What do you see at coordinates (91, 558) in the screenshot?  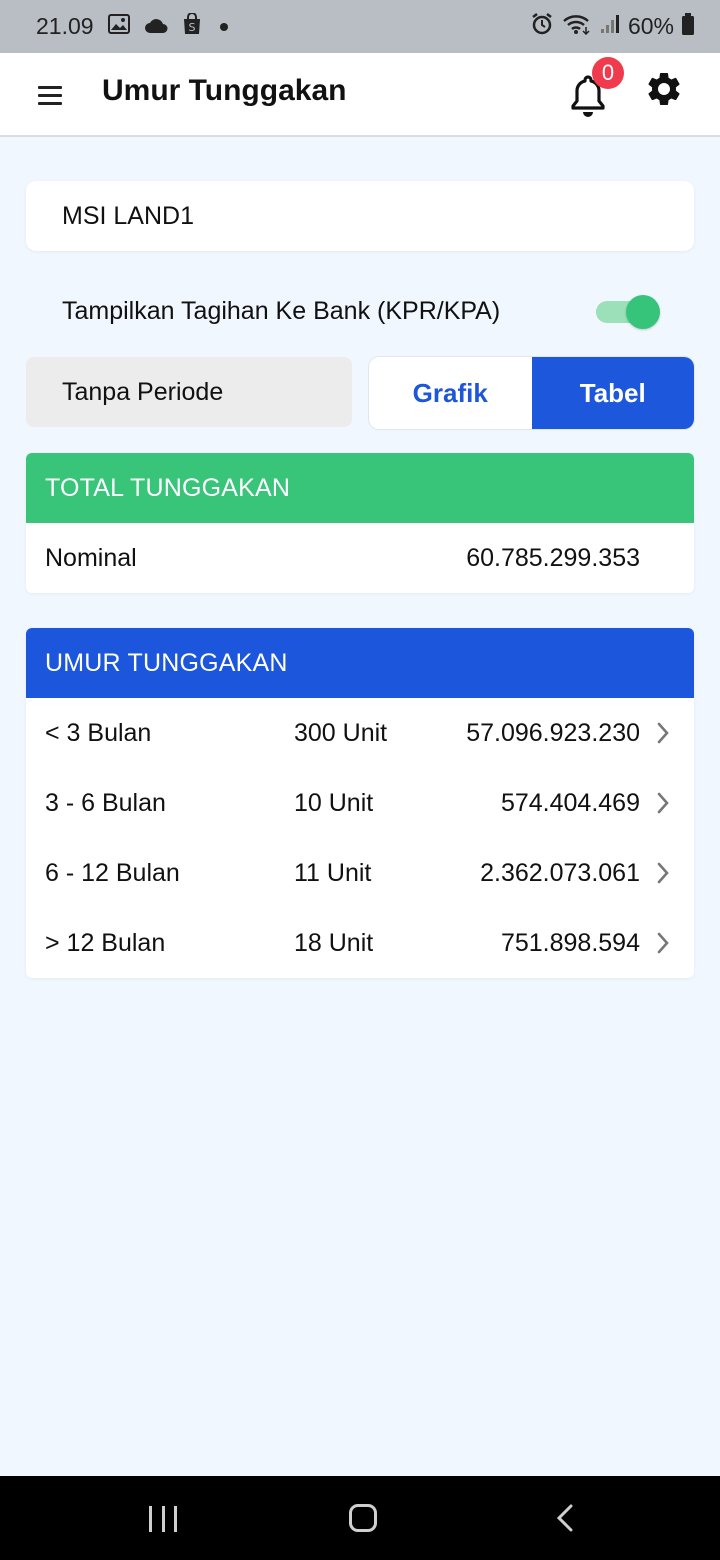 I see `nominal-label: Nominal` at bounding box center [91, 558].